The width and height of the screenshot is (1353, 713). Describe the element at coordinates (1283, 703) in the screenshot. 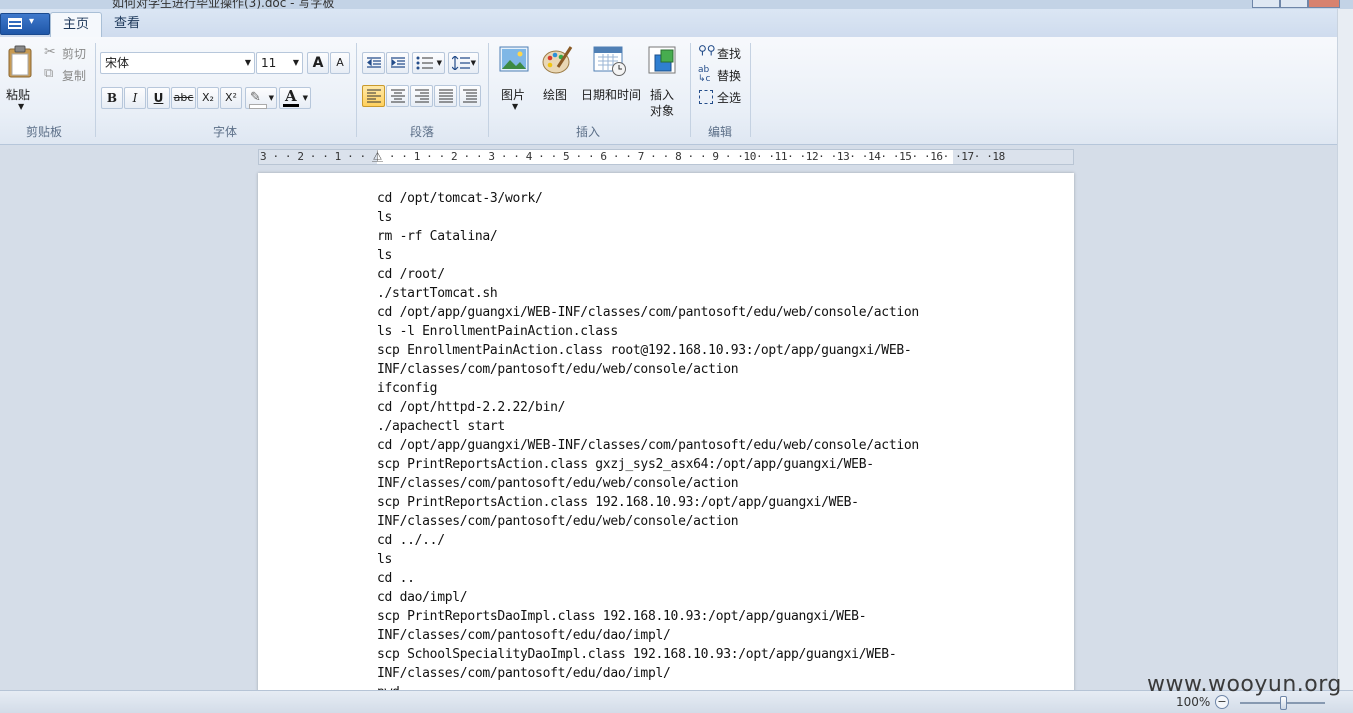

I see `zoom-slider-thumb` at that location.